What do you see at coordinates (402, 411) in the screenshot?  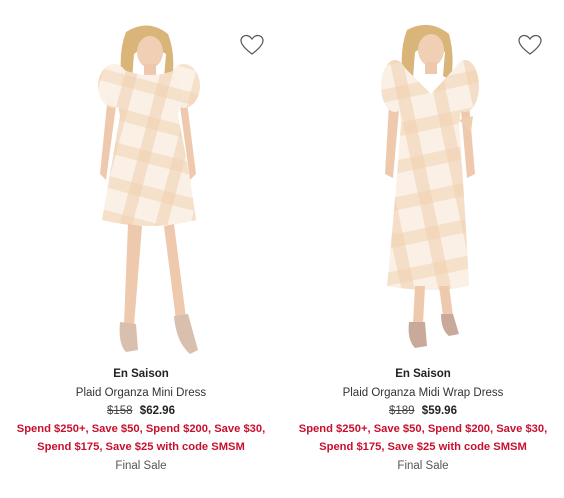 I see `original-price: $189` at bounding box center [402, 411].